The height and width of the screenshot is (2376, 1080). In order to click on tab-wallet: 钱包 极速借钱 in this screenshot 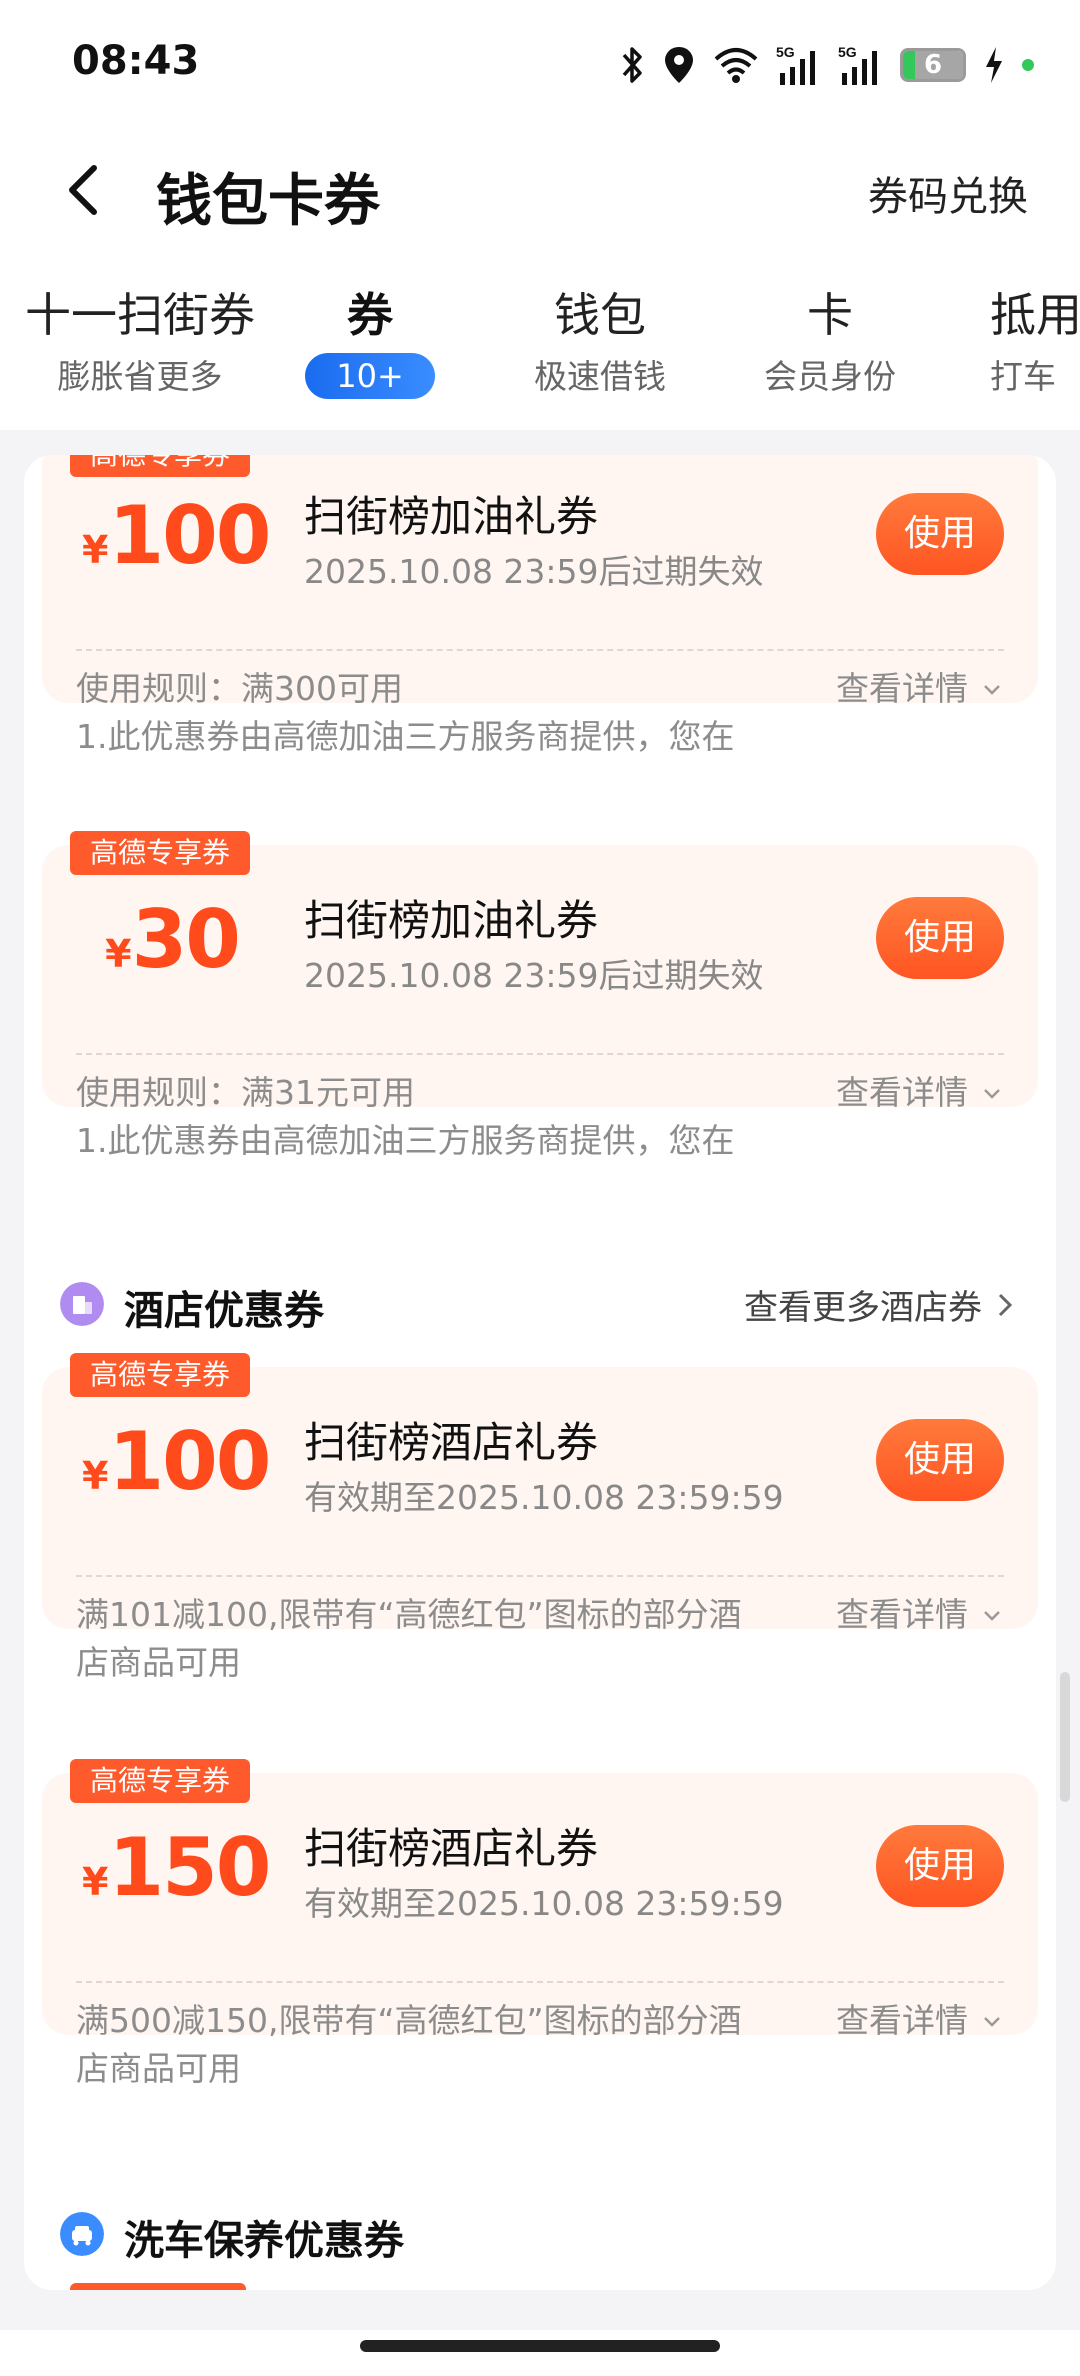, I will do `click(600, 342)`.